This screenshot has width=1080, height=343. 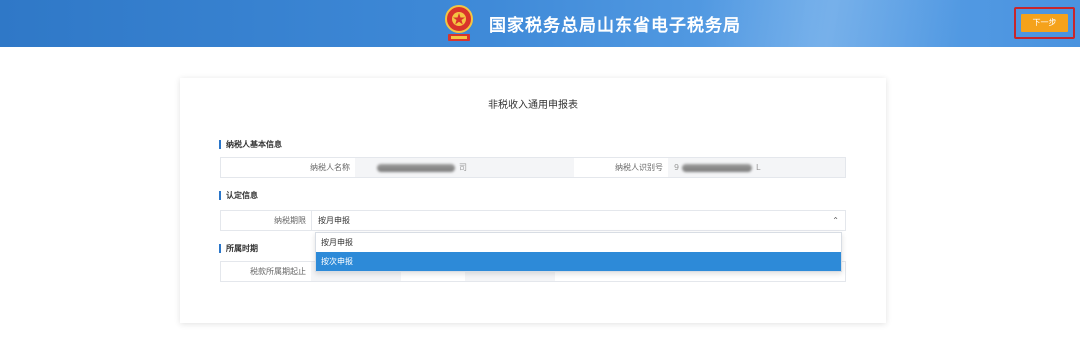 I want to click on filing-period-row: 纳税期限 按月申报 ⌃, so click(x=533, y=220).